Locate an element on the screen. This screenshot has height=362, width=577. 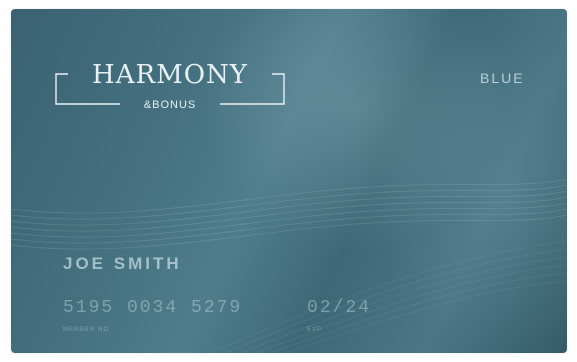
brand-logo: HARMONY &BONUS is located at coordinates (170, 89).